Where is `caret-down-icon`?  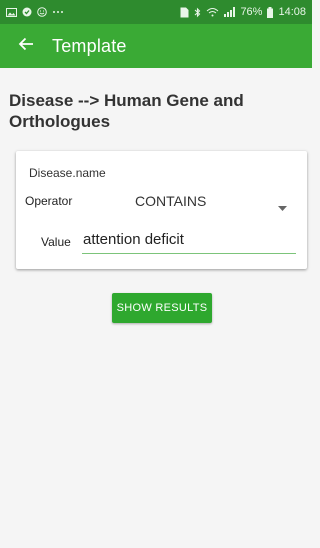 caret-down-icon is located at coordinates (282, 207).